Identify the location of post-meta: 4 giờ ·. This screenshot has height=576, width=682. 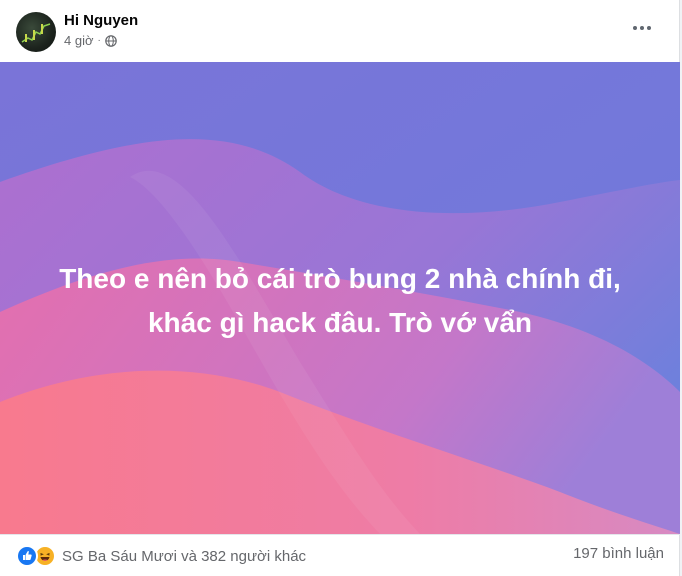
(90, 40).